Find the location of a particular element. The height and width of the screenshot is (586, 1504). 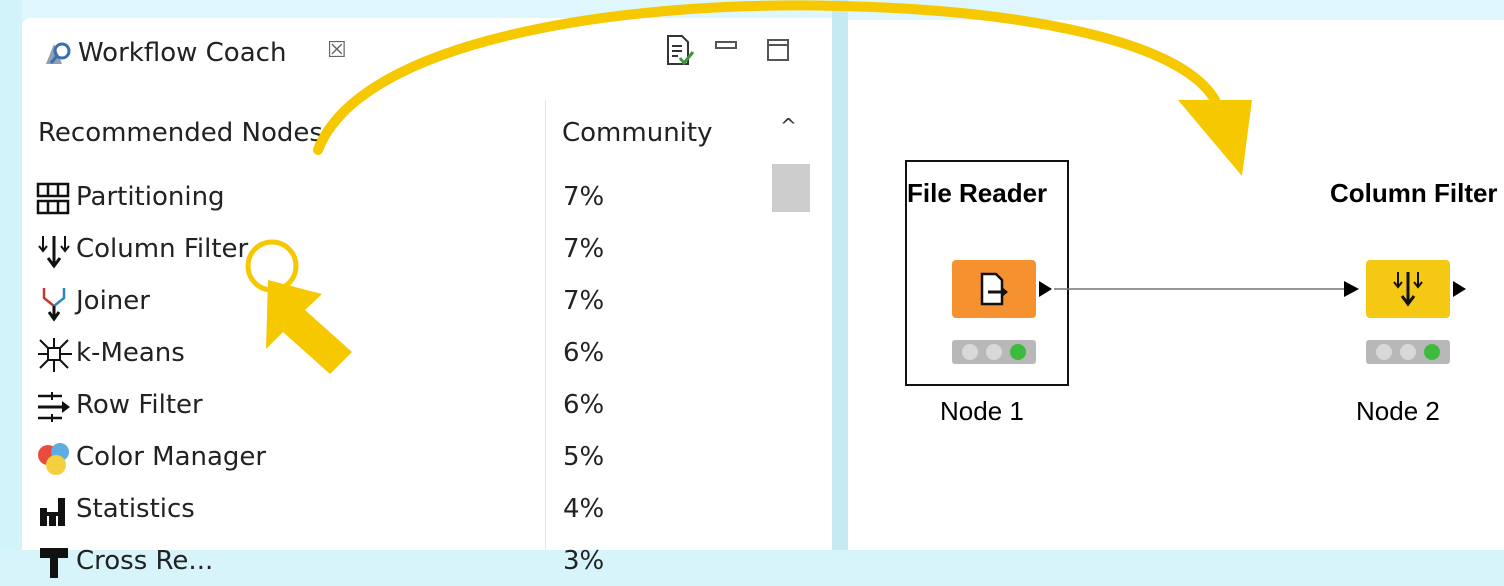

list-item: Partitioning 7% is located at coordinates (396, 199).